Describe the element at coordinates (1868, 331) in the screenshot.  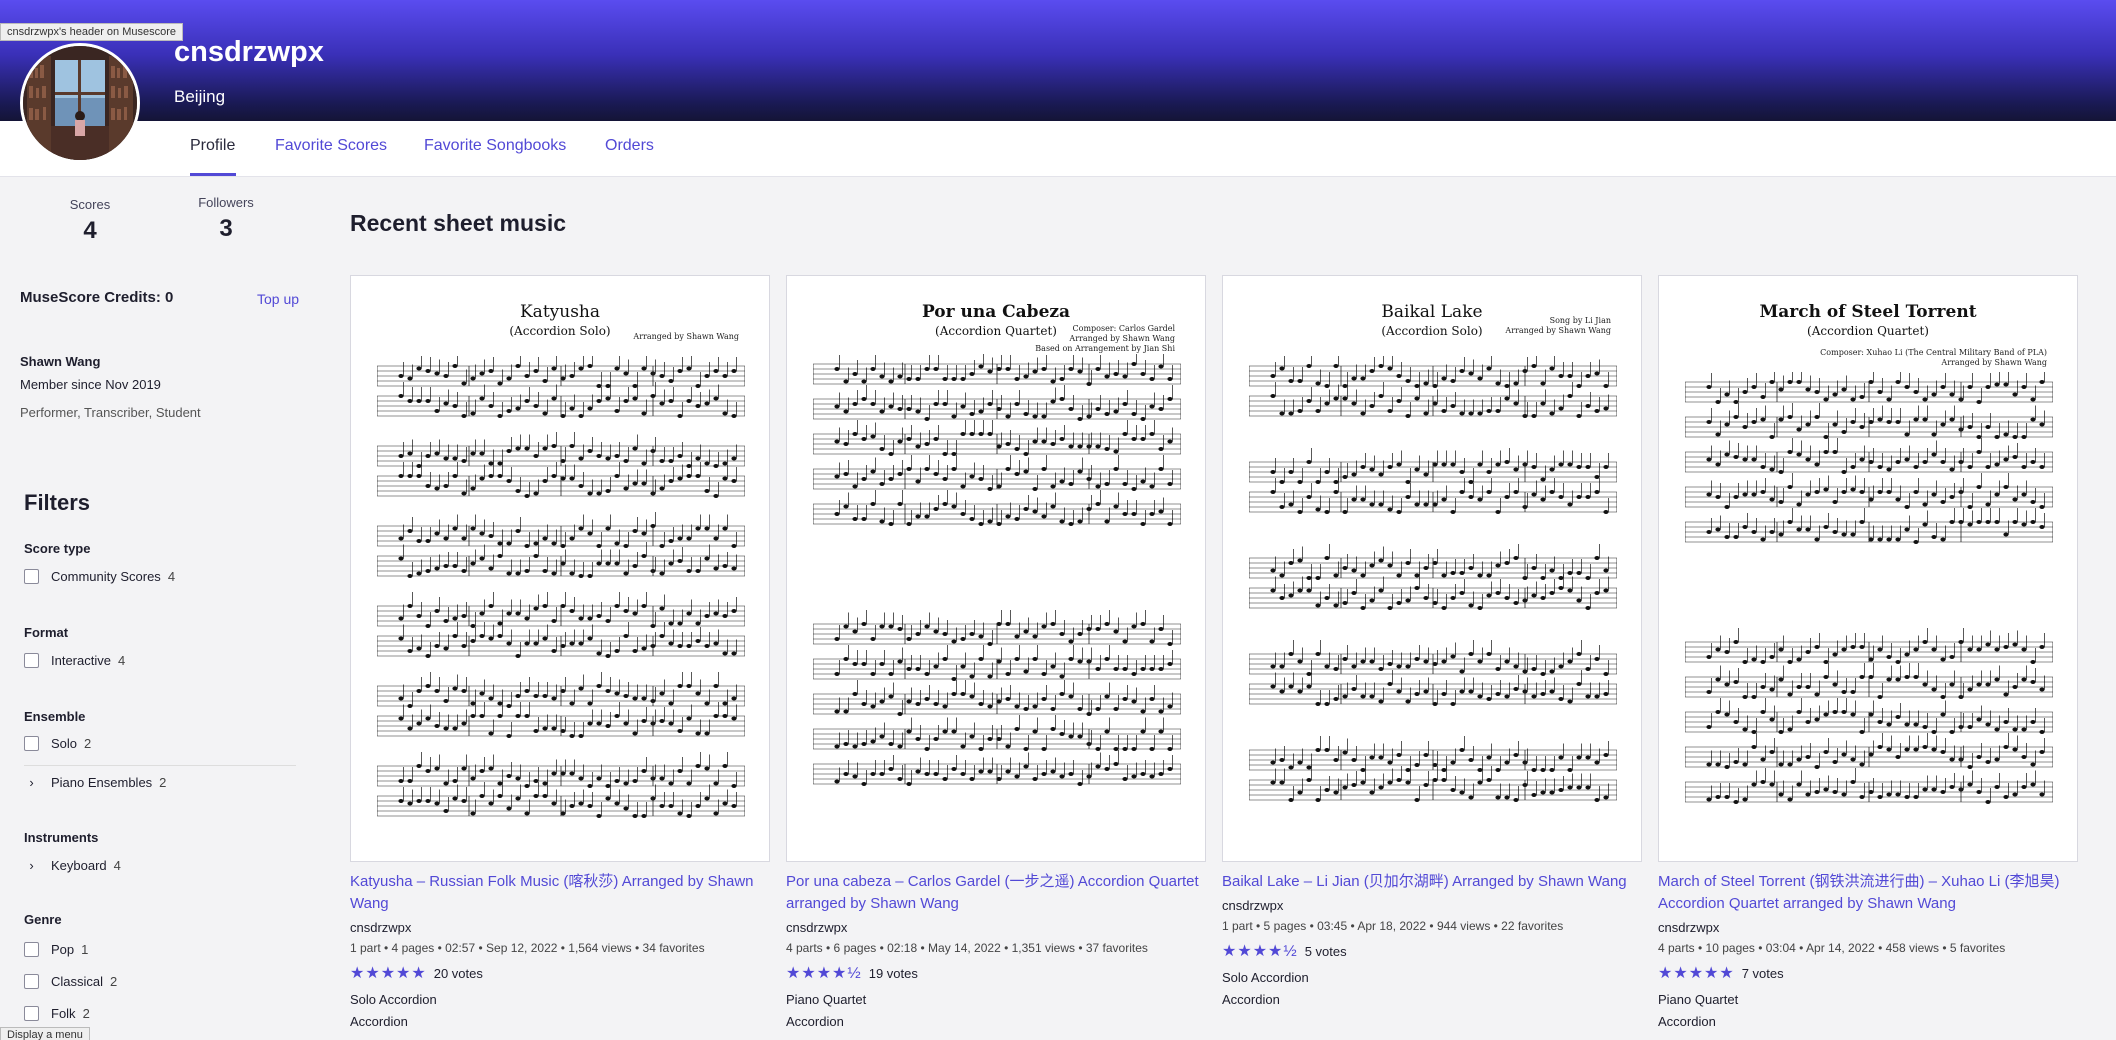
I see `sheet-subtitle: (Accordion Quartet)` at that location.